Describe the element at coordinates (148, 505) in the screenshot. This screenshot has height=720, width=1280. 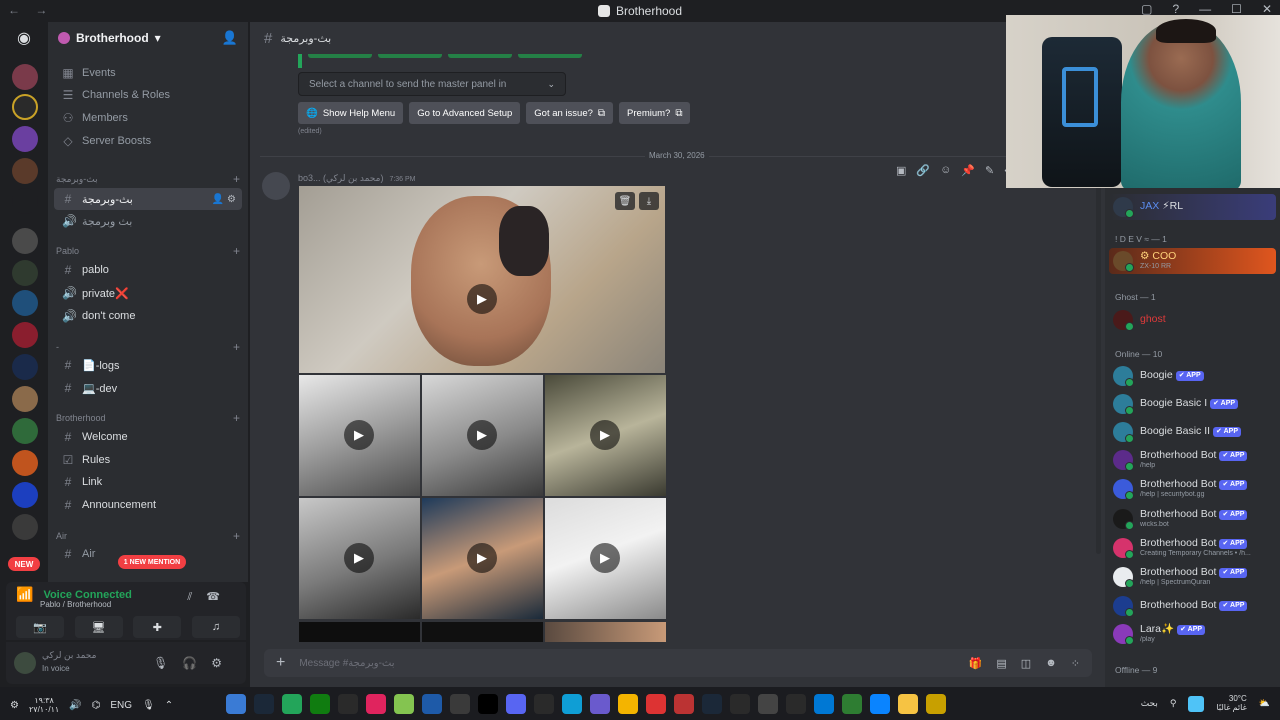
I see `channel-item: # Announcement` at that location.